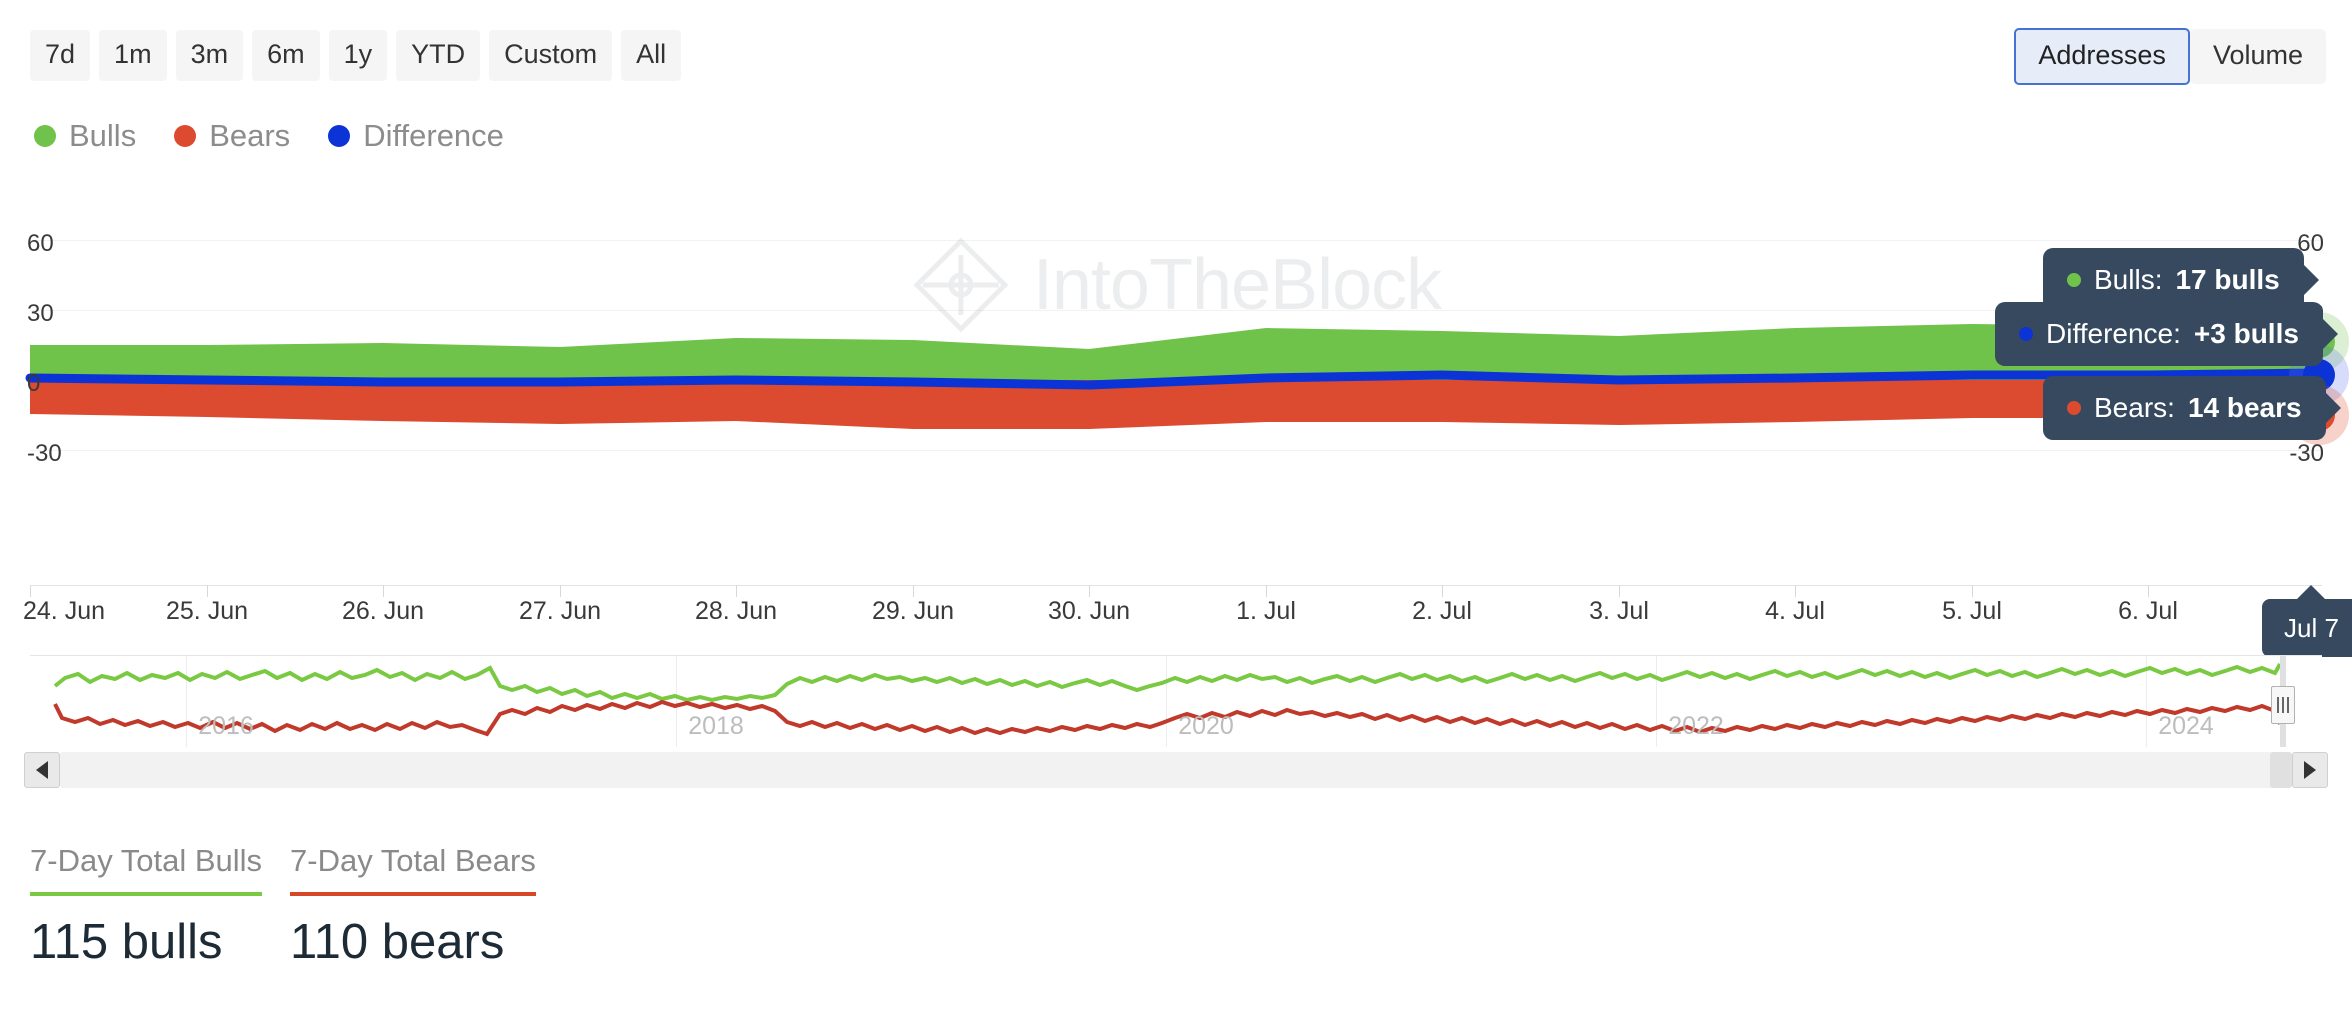 Image resolution: width=2352 pixels, height=1020 pixels. I want to click on navigator-year-2022: 2022, so click(1696, 726).